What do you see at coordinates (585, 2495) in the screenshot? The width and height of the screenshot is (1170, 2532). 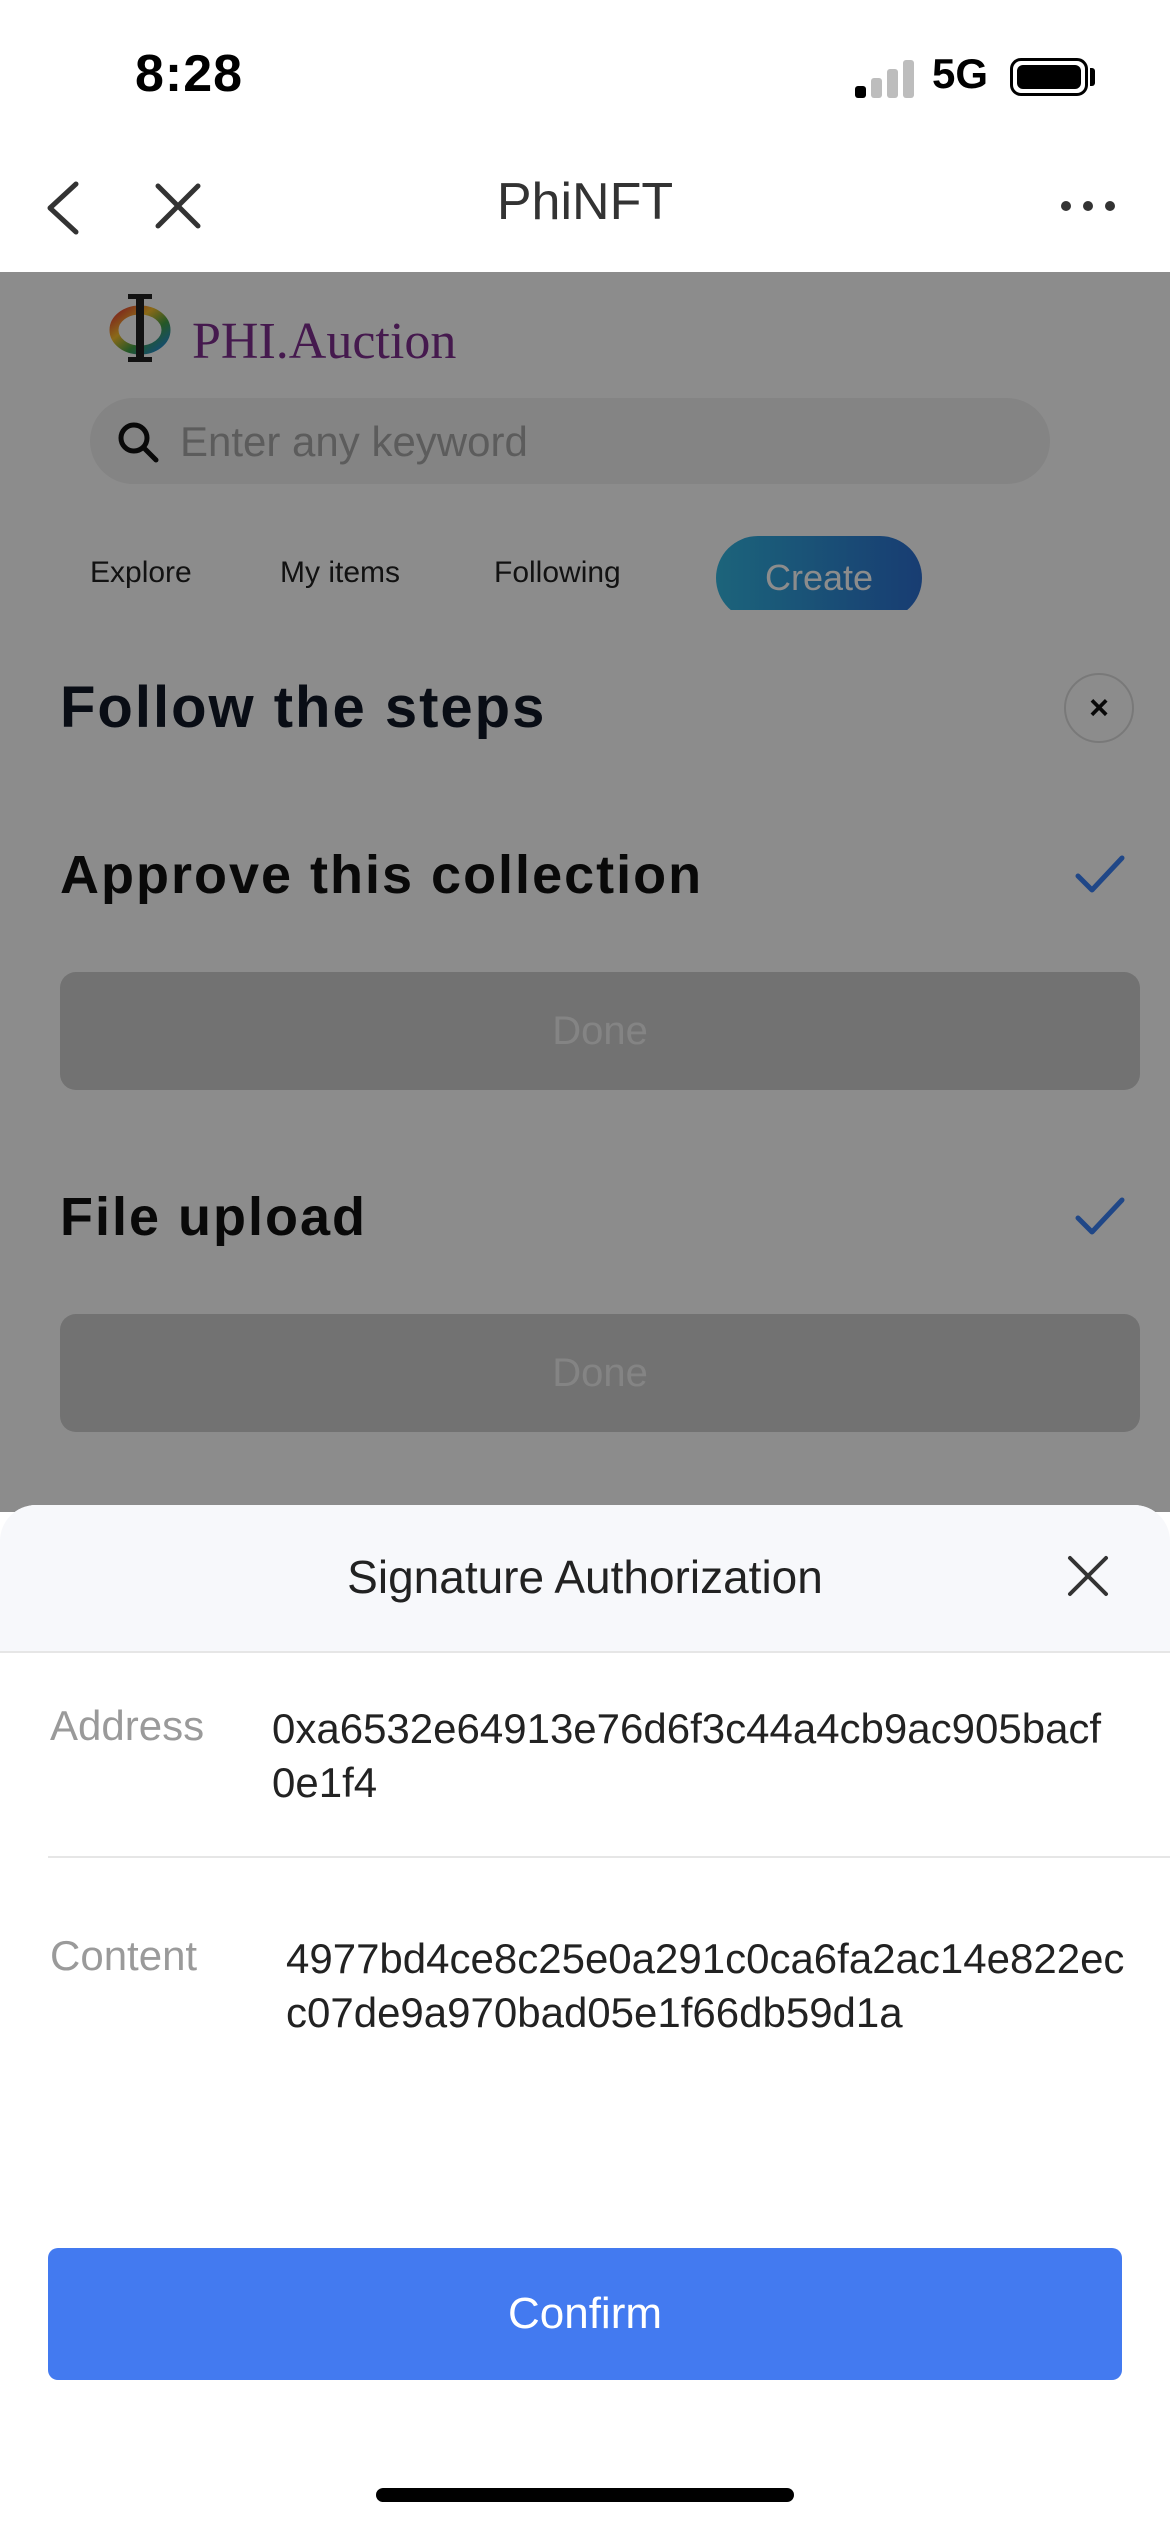 I see `home-indicator` at bounding box center [585, 2495].